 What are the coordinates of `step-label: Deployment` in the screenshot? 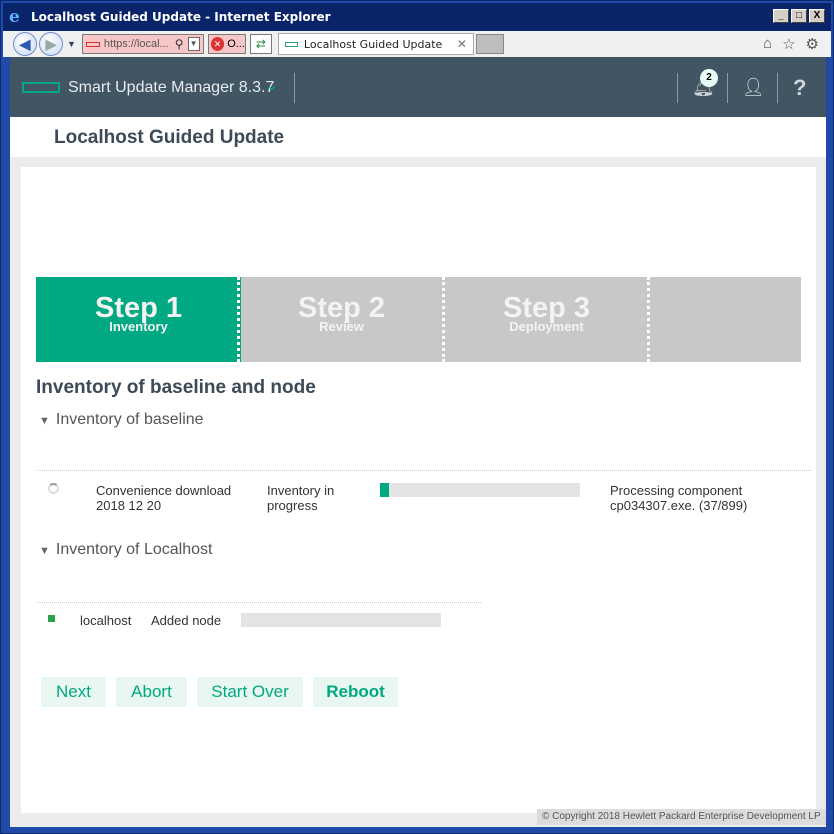 It's located at (546, 326).